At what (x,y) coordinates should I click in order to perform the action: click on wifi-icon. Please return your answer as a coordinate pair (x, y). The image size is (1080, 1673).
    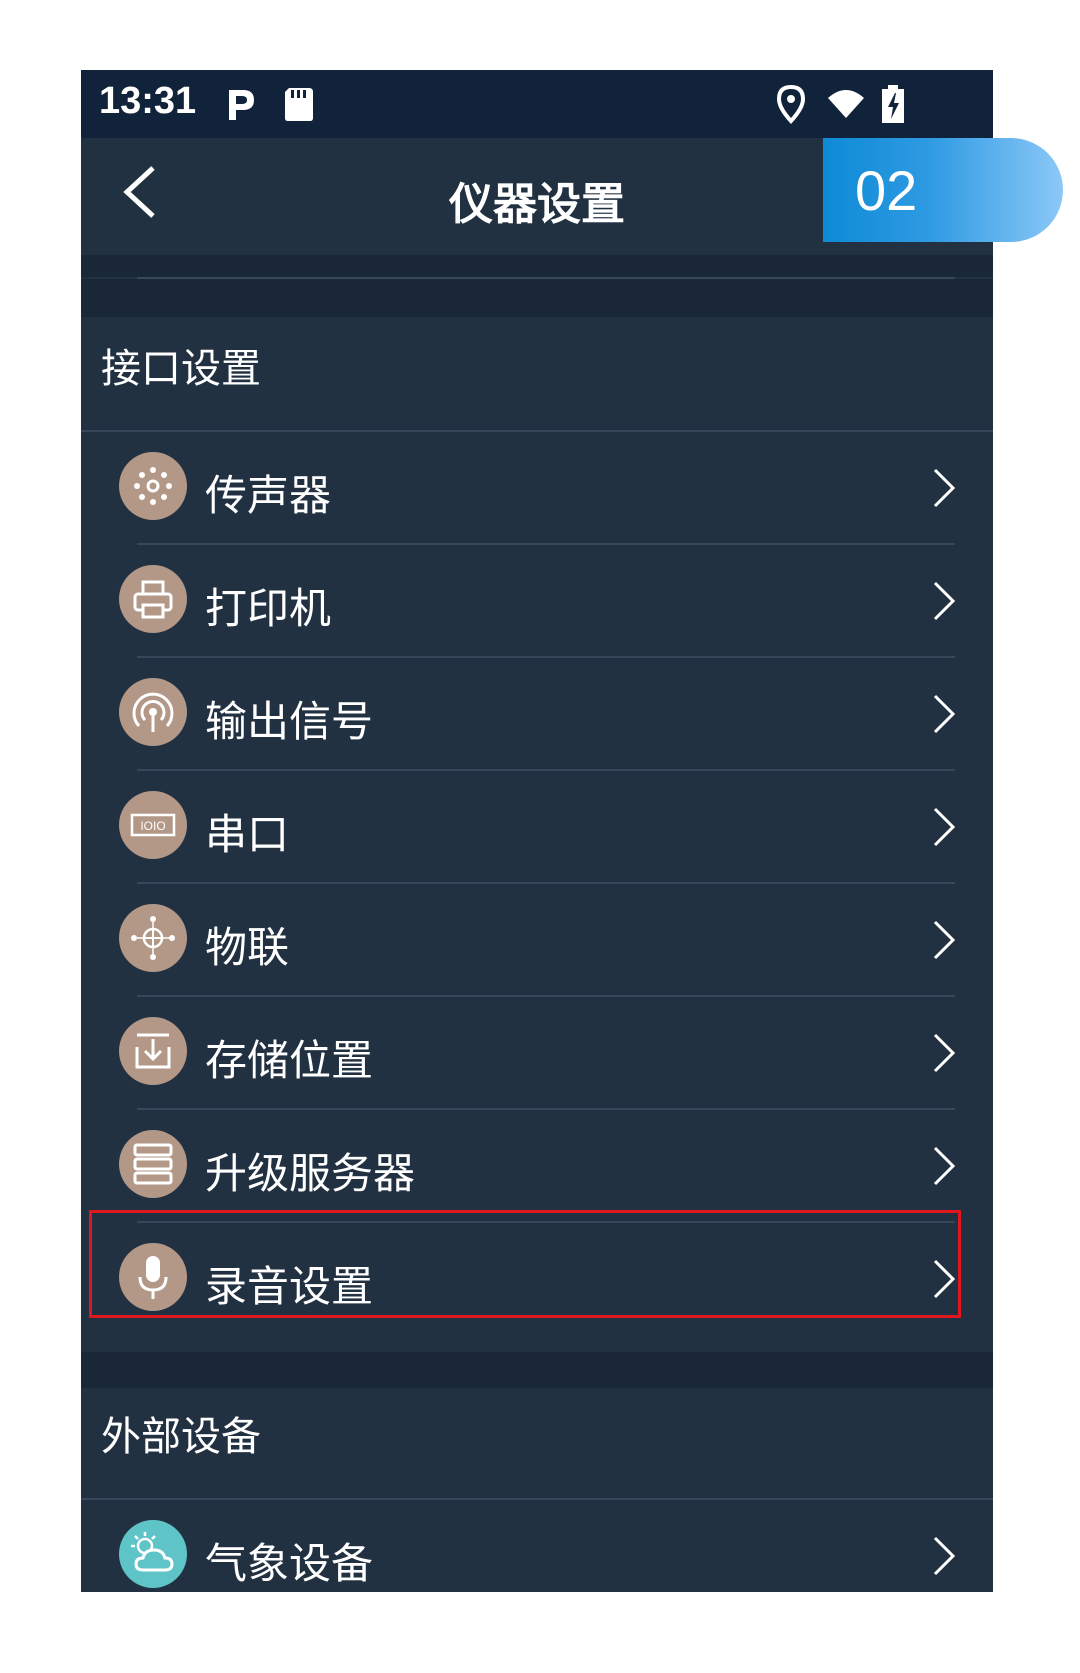
    Looking at the image, I should click on (846, 104).